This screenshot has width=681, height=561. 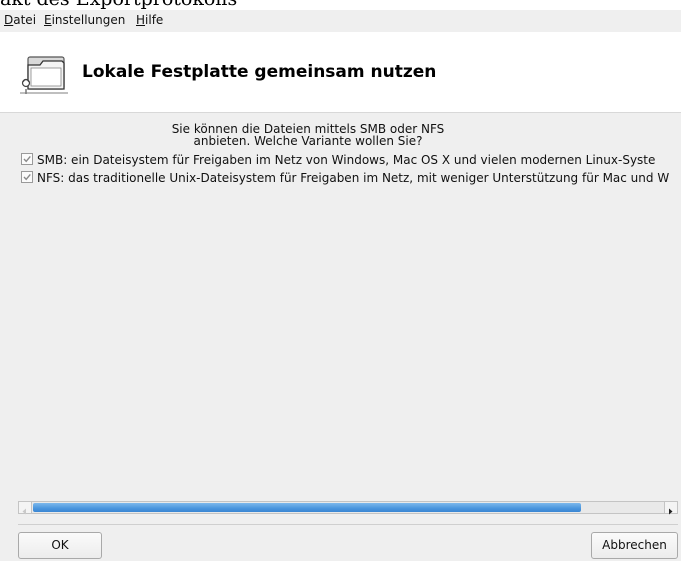 What do you see at coordinates (60, 545) in the screenshot?
I see `ok-button: OK` at bounding box center [60, 545].